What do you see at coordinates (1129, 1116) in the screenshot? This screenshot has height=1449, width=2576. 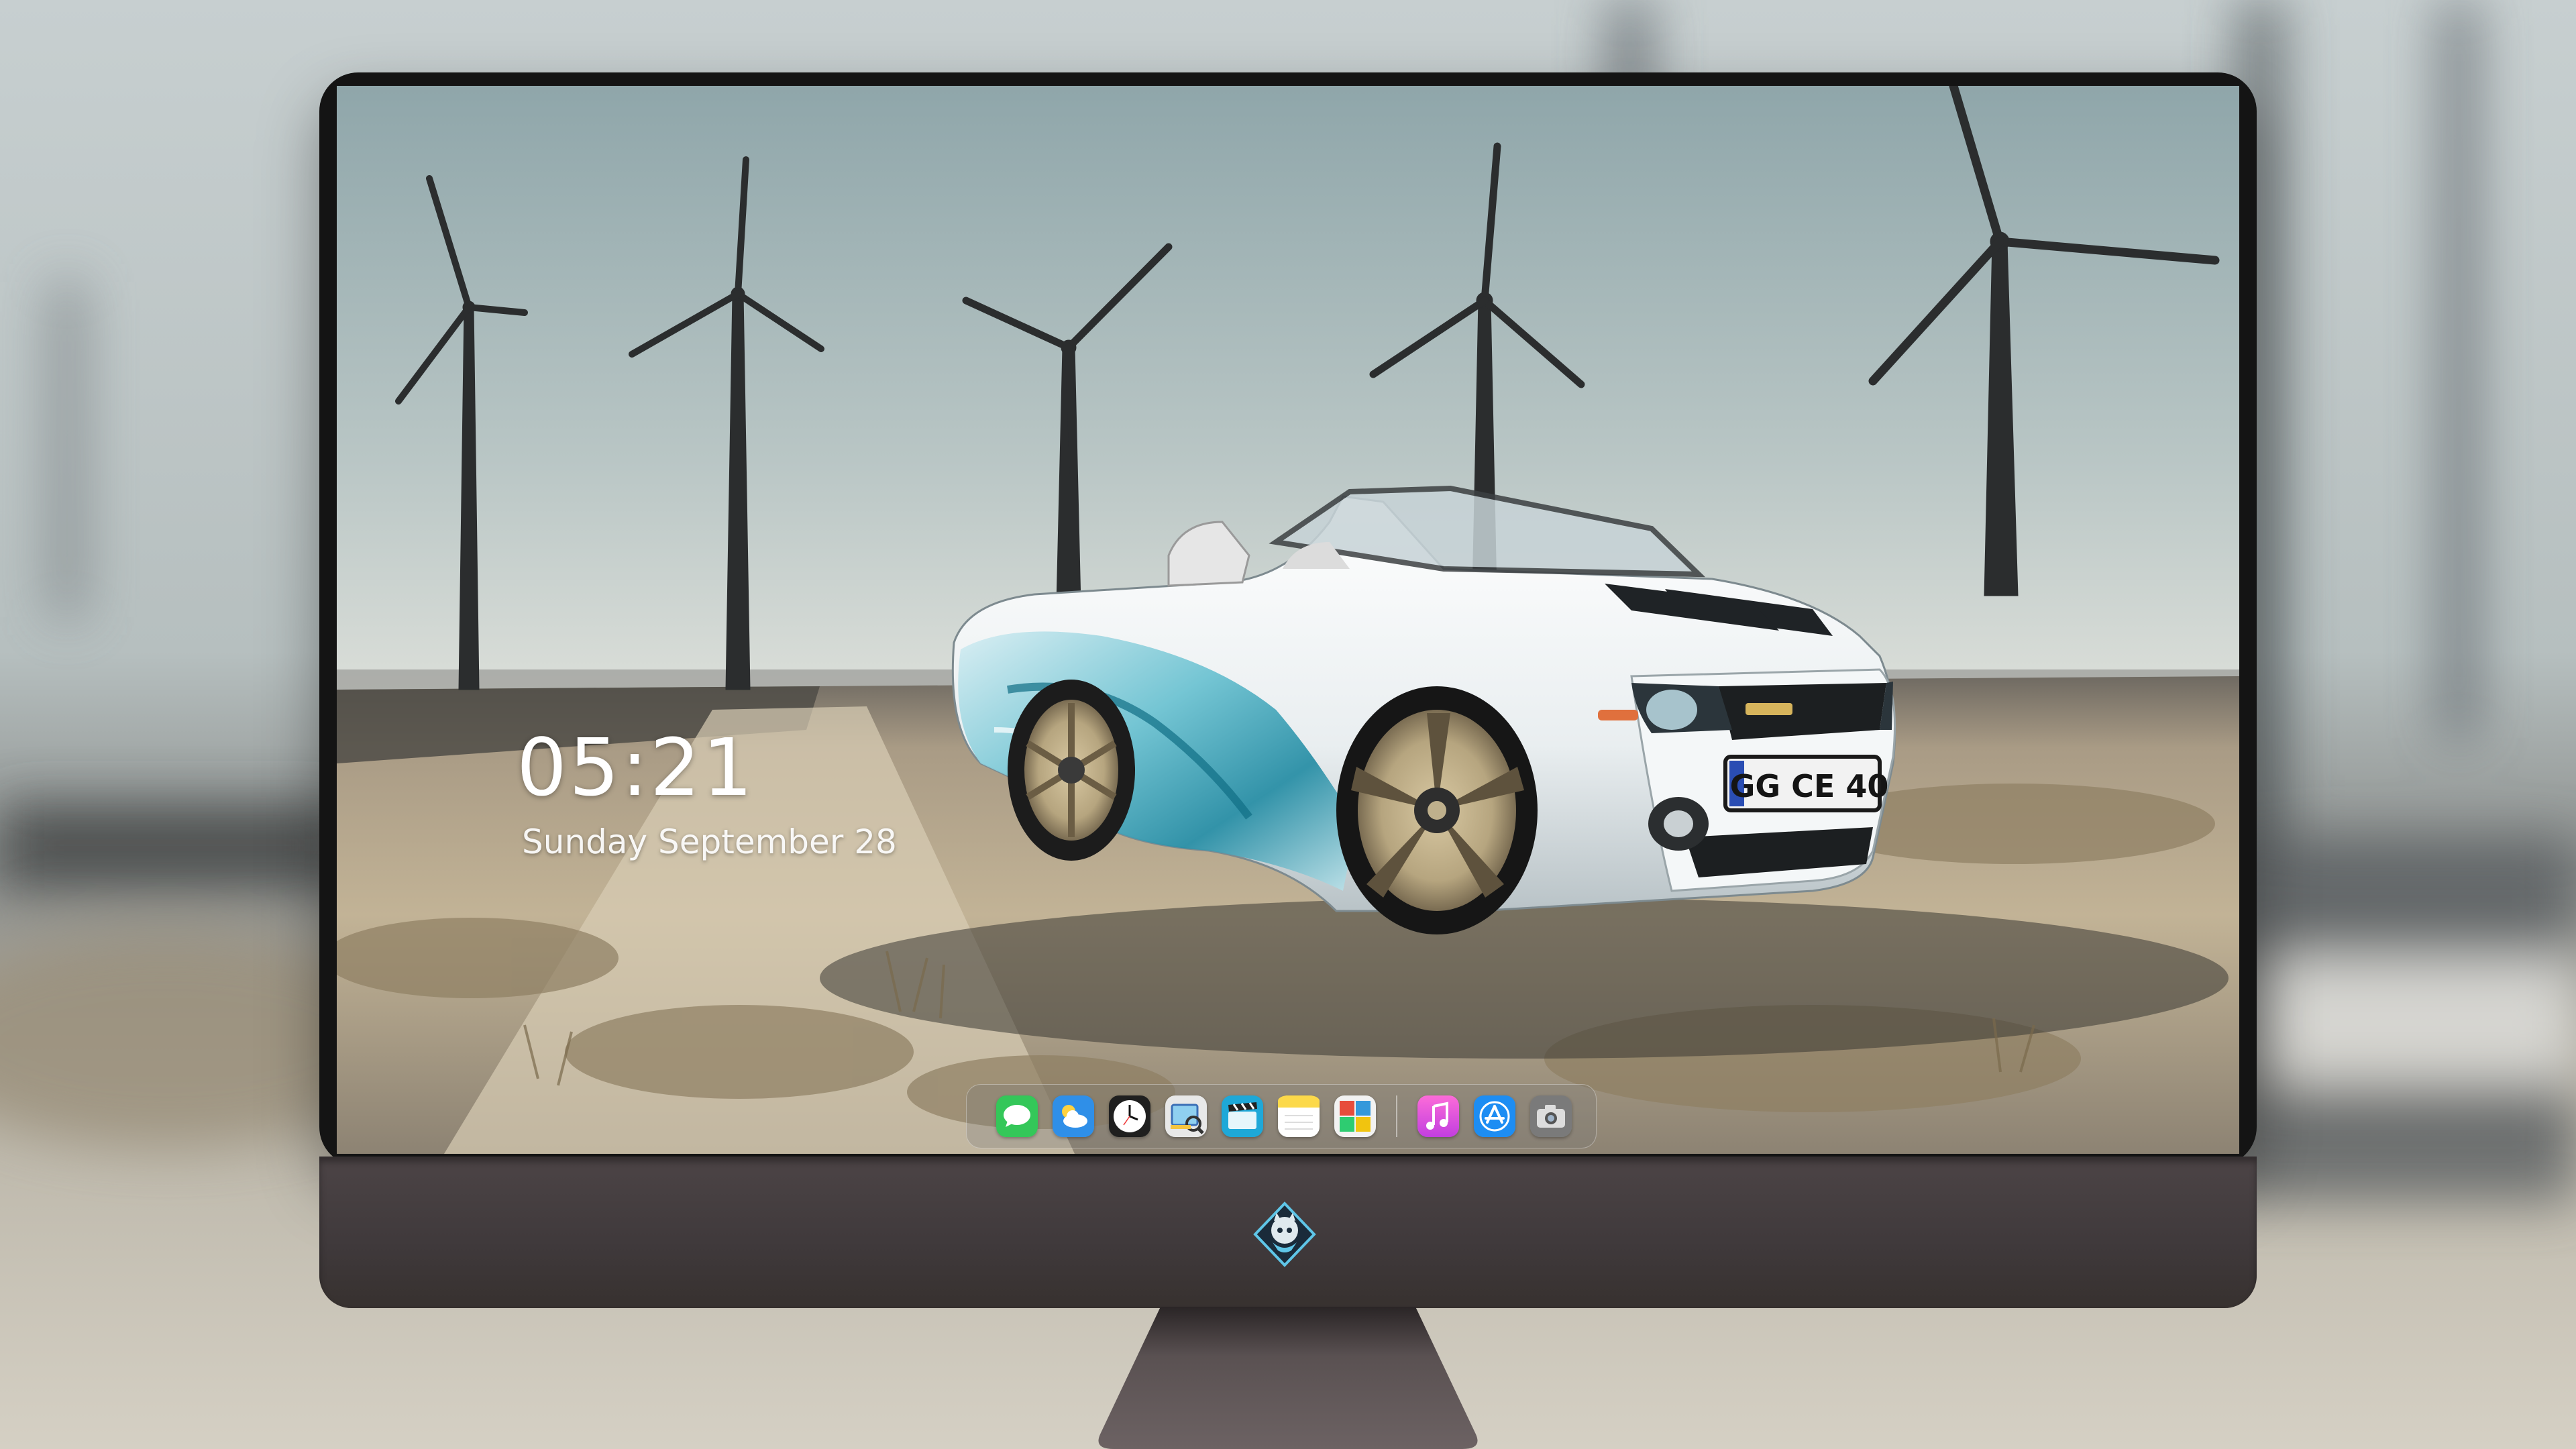 I see `clock-icon` at bounding box center [1129, 1116].